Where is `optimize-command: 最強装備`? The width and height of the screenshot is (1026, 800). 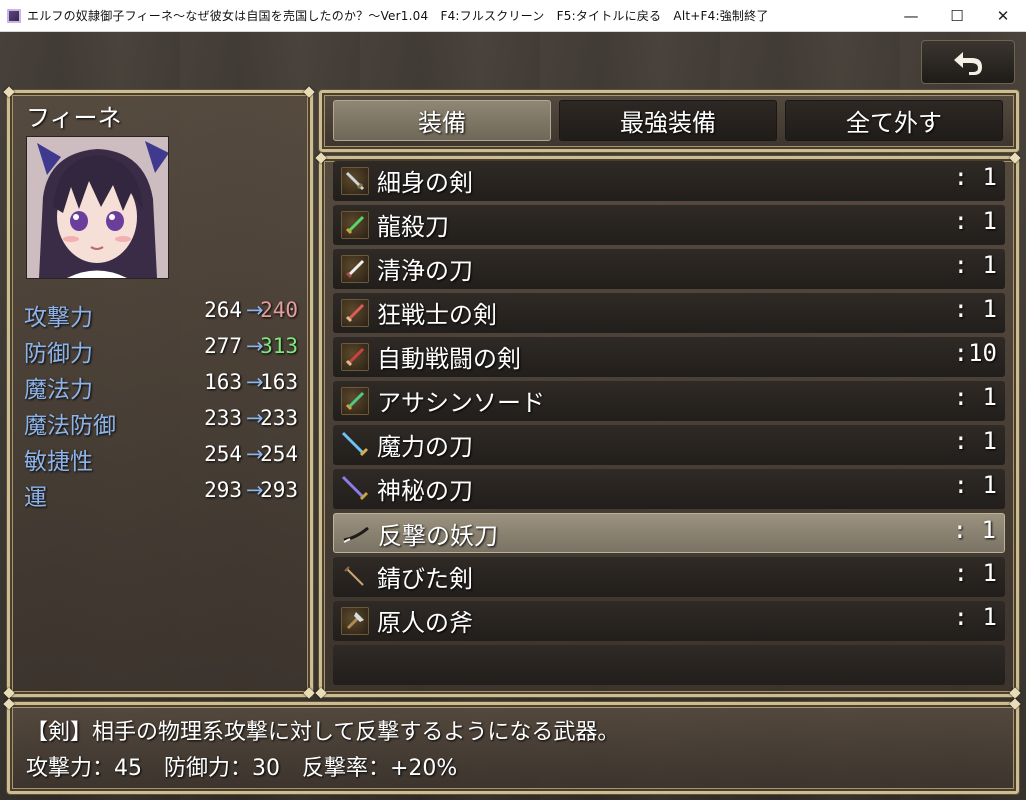 optimize-command: 最強装備 is located at coordinates (668, 120).